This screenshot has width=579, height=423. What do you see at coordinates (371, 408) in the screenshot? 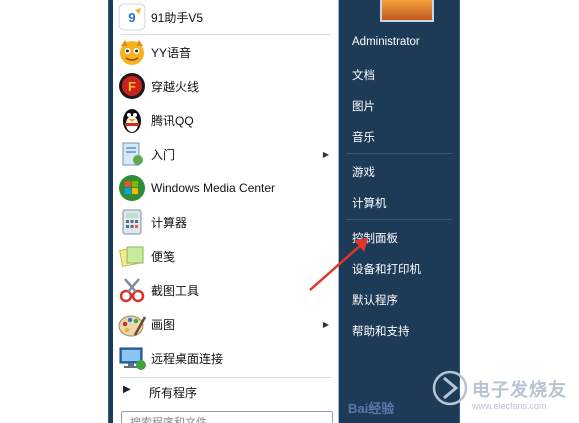
I see `baidu-watermark: Bai经验` at bounding box center [371, 408].